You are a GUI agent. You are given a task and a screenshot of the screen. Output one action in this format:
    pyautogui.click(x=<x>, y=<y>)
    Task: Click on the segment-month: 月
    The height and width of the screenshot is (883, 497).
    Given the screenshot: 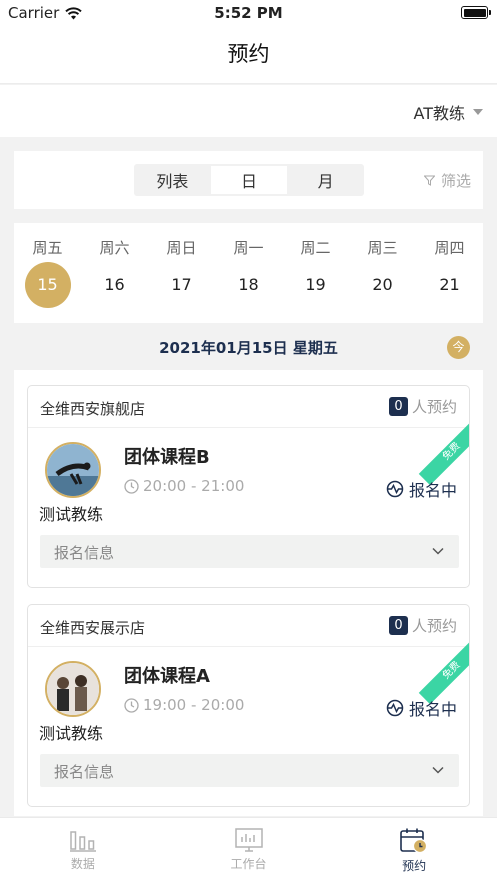 What is the action you would take?
    pyautogui.click(x=325, y=180)
    